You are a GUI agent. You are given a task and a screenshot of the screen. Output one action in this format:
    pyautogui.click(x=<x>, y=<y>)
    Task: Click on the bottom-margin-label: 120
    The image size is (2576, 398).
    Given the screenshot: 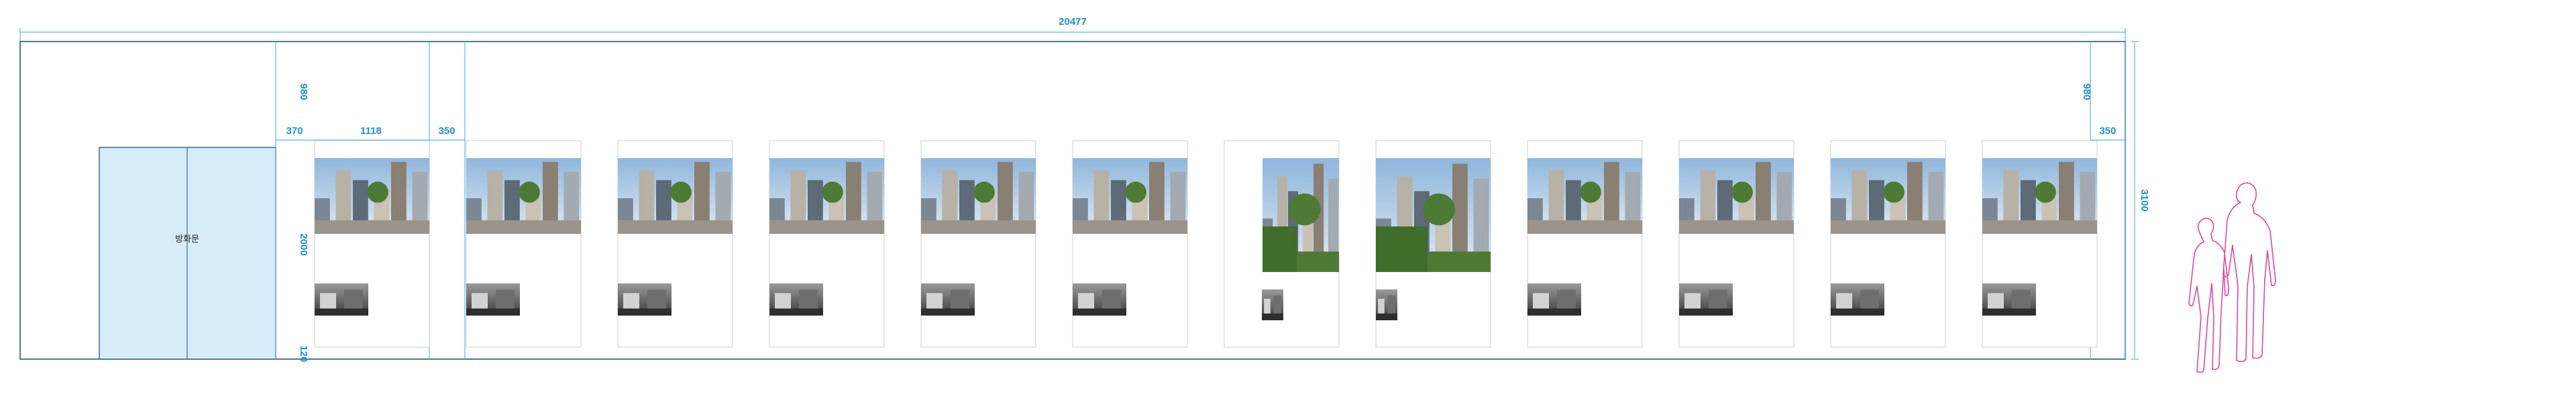 What is the action you would take?
    pyautogui.click(x=303, y=353)
    